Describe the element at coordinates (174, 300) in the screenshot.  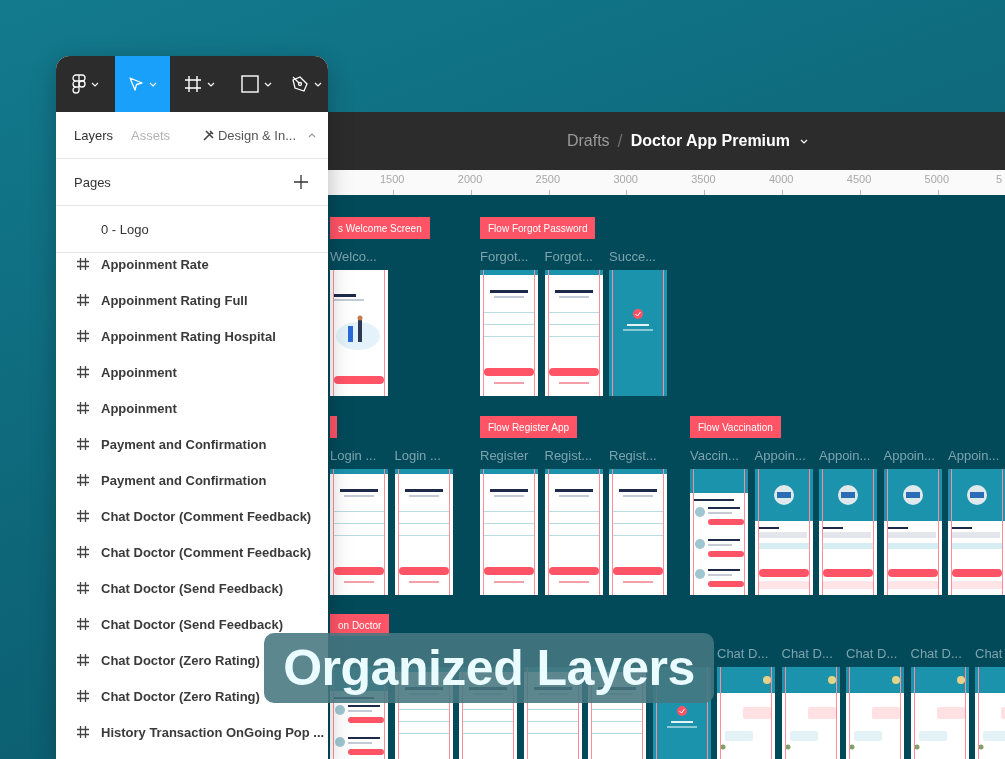
I see `layer-item: Appoinment Rating Full` at that location.